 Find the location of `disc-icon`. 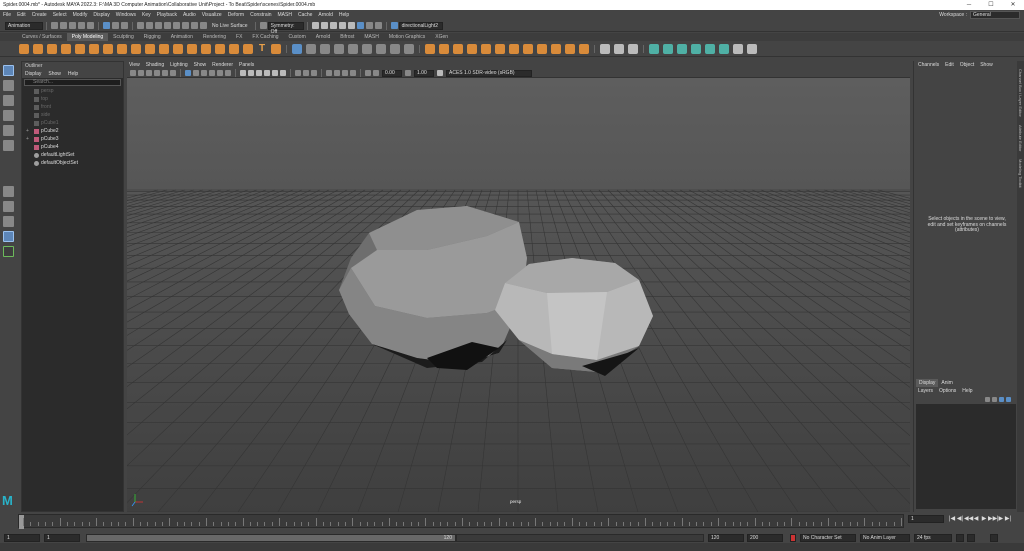

disc-icon is located at coordinates (108, 48).